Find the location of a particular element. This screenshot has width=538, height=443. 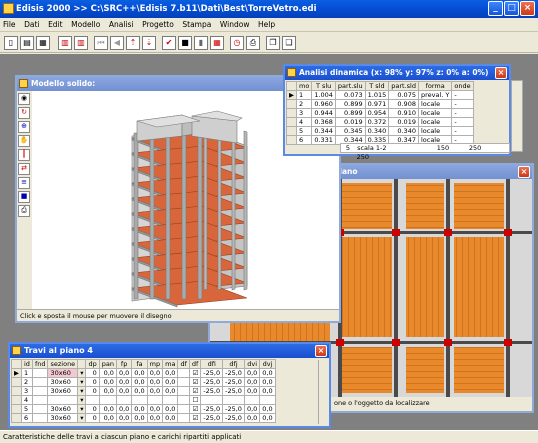

window-cascade-icon: ❐ is located at coordinates (273, 43).